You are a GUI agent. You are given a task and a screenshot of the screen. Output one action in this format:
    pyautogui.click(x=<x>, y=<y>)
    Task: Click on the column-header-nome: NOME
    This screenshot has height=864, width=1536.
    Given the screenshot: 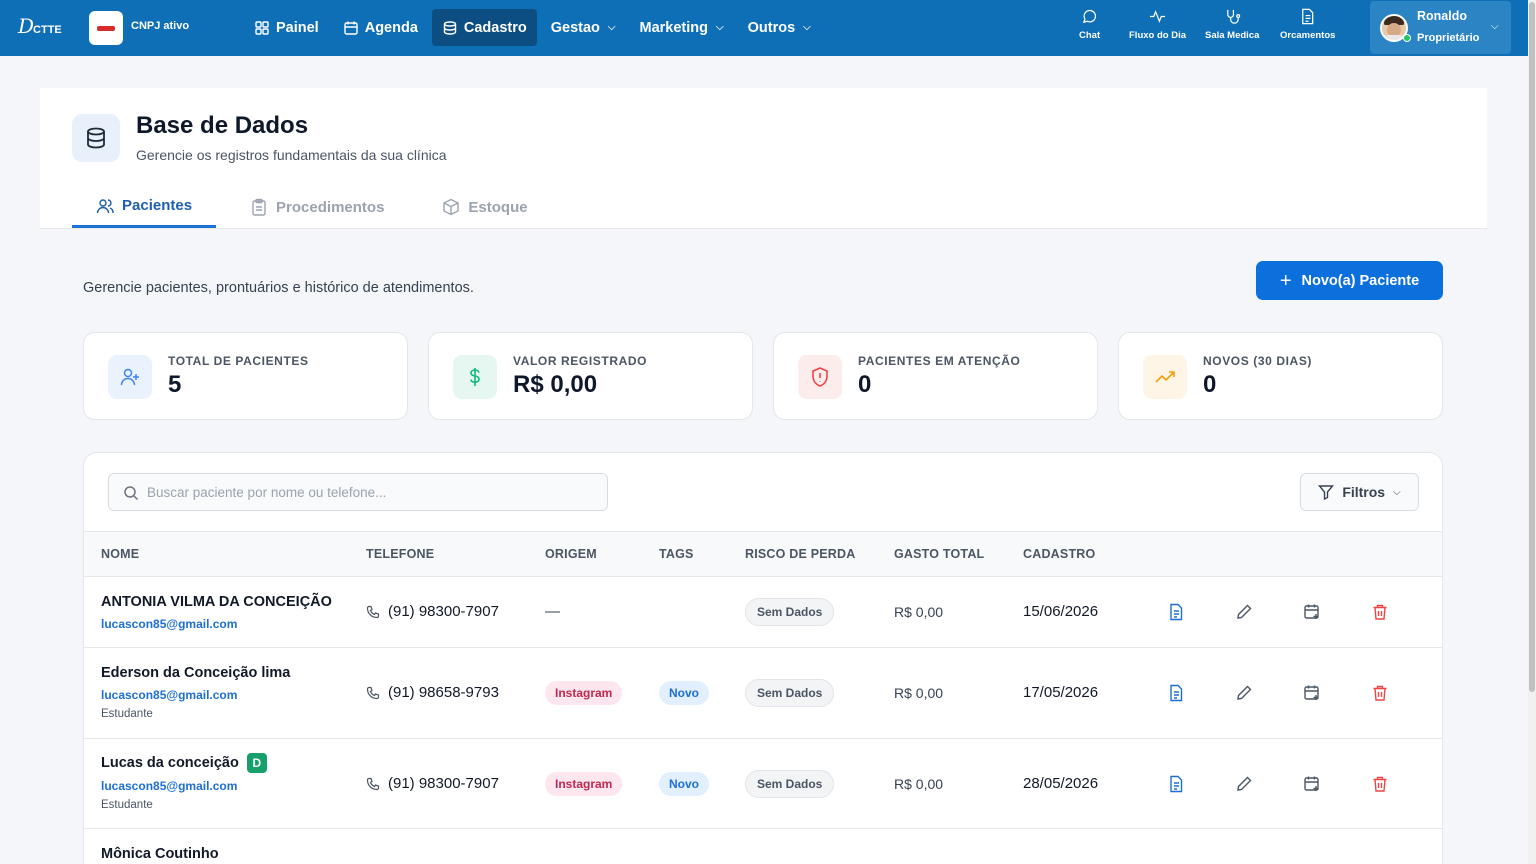 What is the action you would take?
    pyautogui.click(x=120, y=554)
    